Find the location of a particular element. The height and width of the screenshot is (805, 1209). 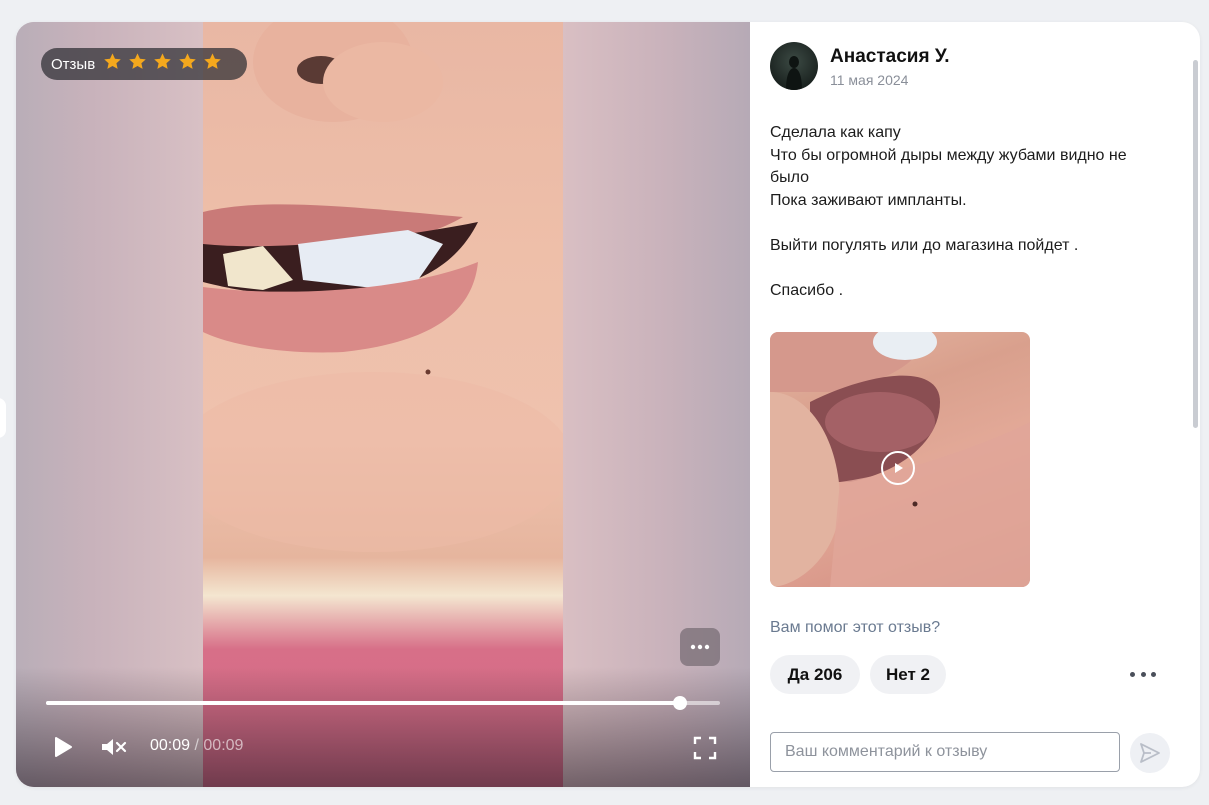

avatar-image is located at coordinates (794, 73).